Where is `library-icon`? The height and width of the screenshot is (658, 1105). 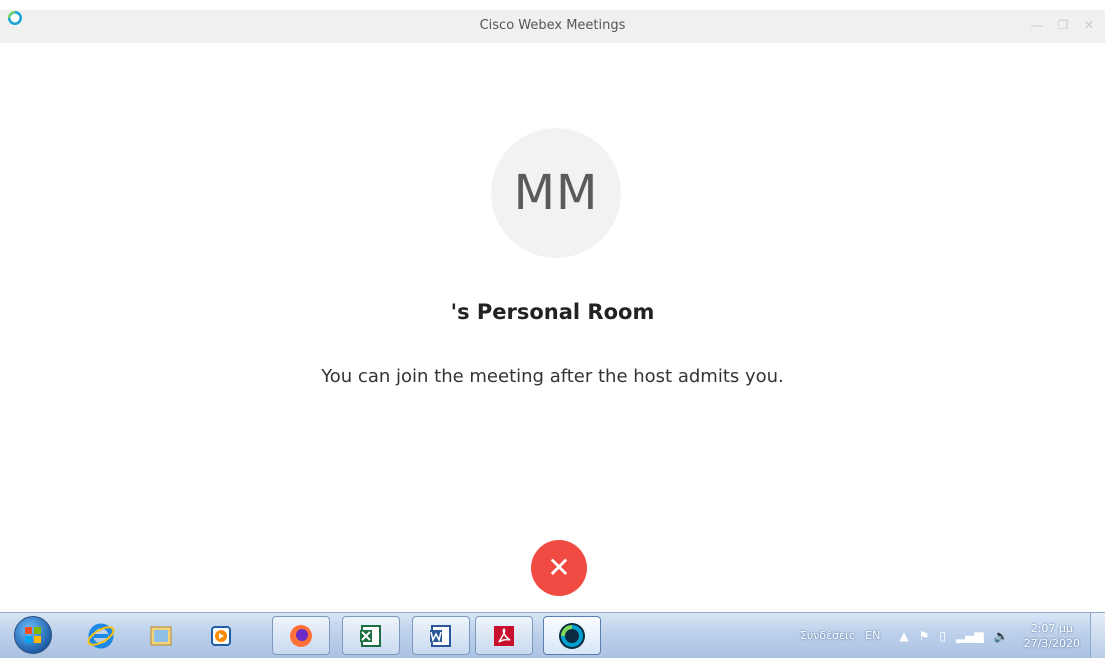 library-icon is located at coordinates (161, 635).